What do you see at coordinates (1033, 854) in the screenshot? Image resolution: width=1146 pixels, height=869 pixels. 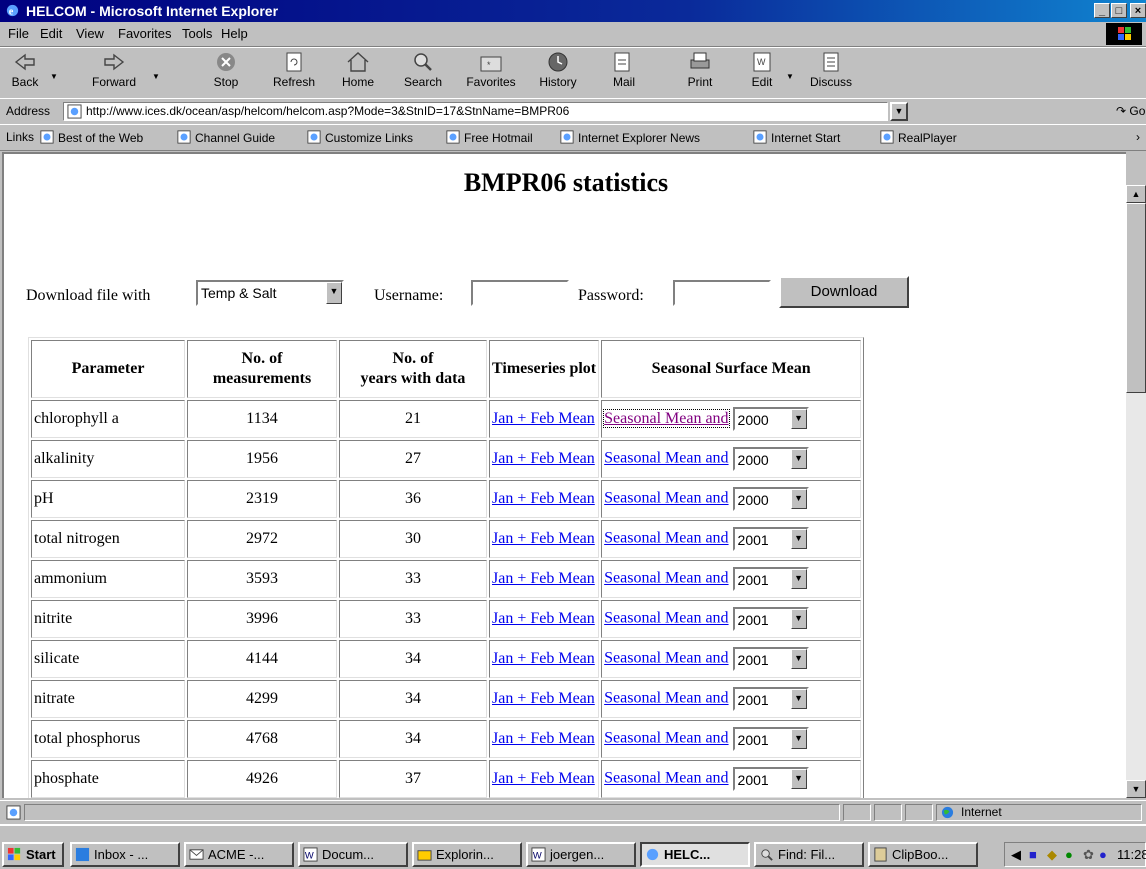 I see `network-icon: ■` at bounding box center [1033, 854].